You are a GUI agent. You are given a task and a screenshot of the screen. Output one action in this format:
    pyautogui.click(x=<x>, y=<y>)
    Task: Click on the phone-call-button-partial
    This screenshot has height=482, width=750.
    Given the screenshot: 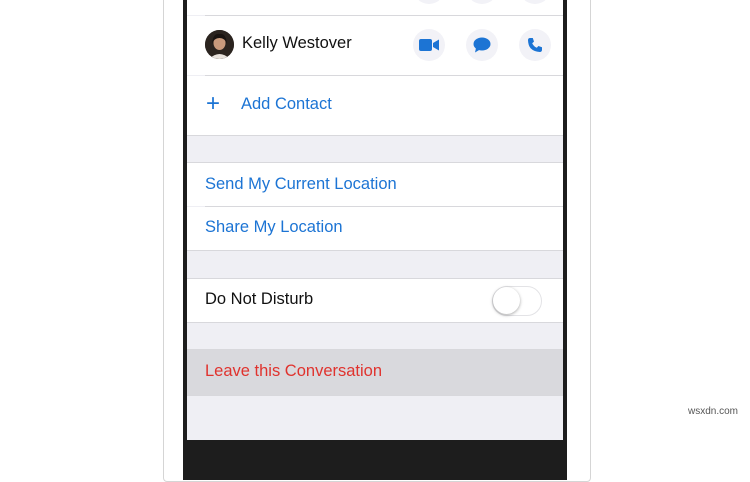 What is the action you would take?
    pyautogui.click(x=535, y=2)
    